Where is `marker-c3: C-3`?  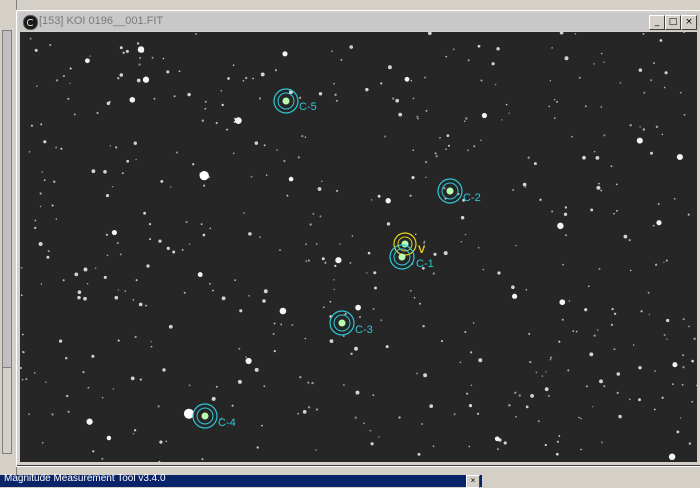
marker-c3: C-3 is located at coordinates (351, 323).